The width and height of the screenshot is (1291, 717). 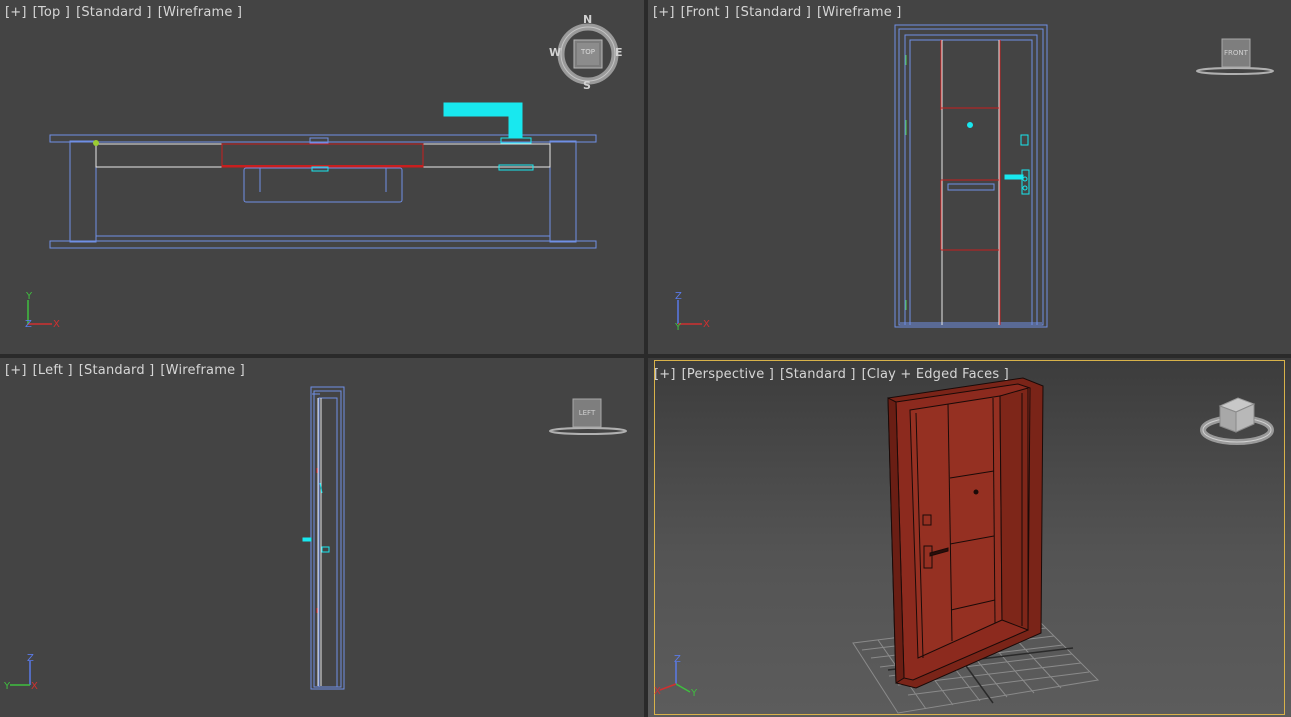 I want to click on compass-east-label: E, so click(x=619, y=52).